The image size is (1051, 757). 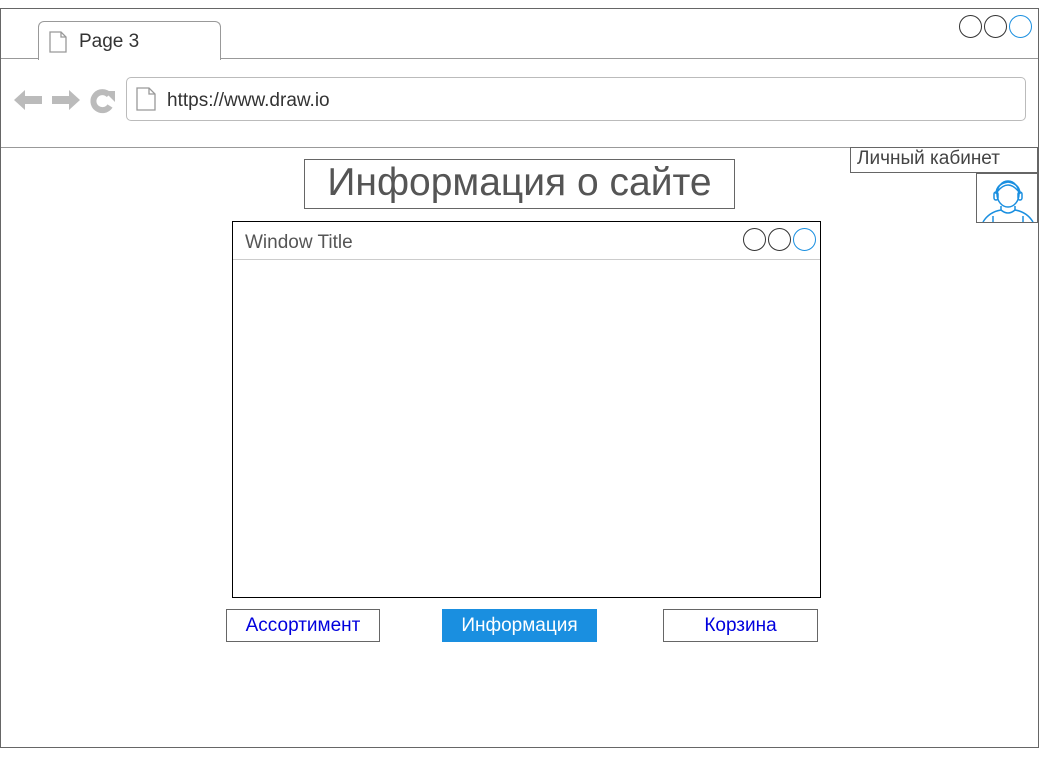 I want to click on window-maximize-control, so click(x=779, y=239).